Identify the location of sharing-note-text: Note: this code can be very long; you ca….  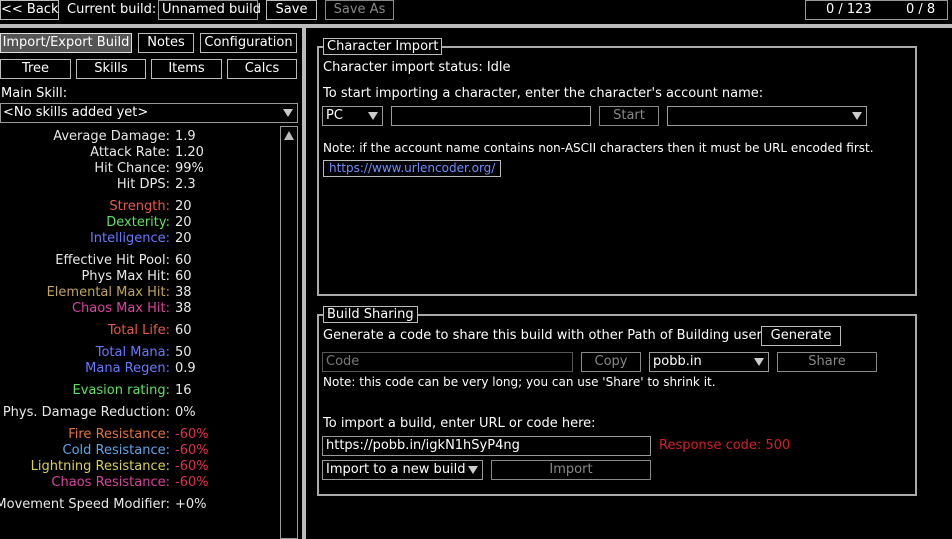
(519, 382).